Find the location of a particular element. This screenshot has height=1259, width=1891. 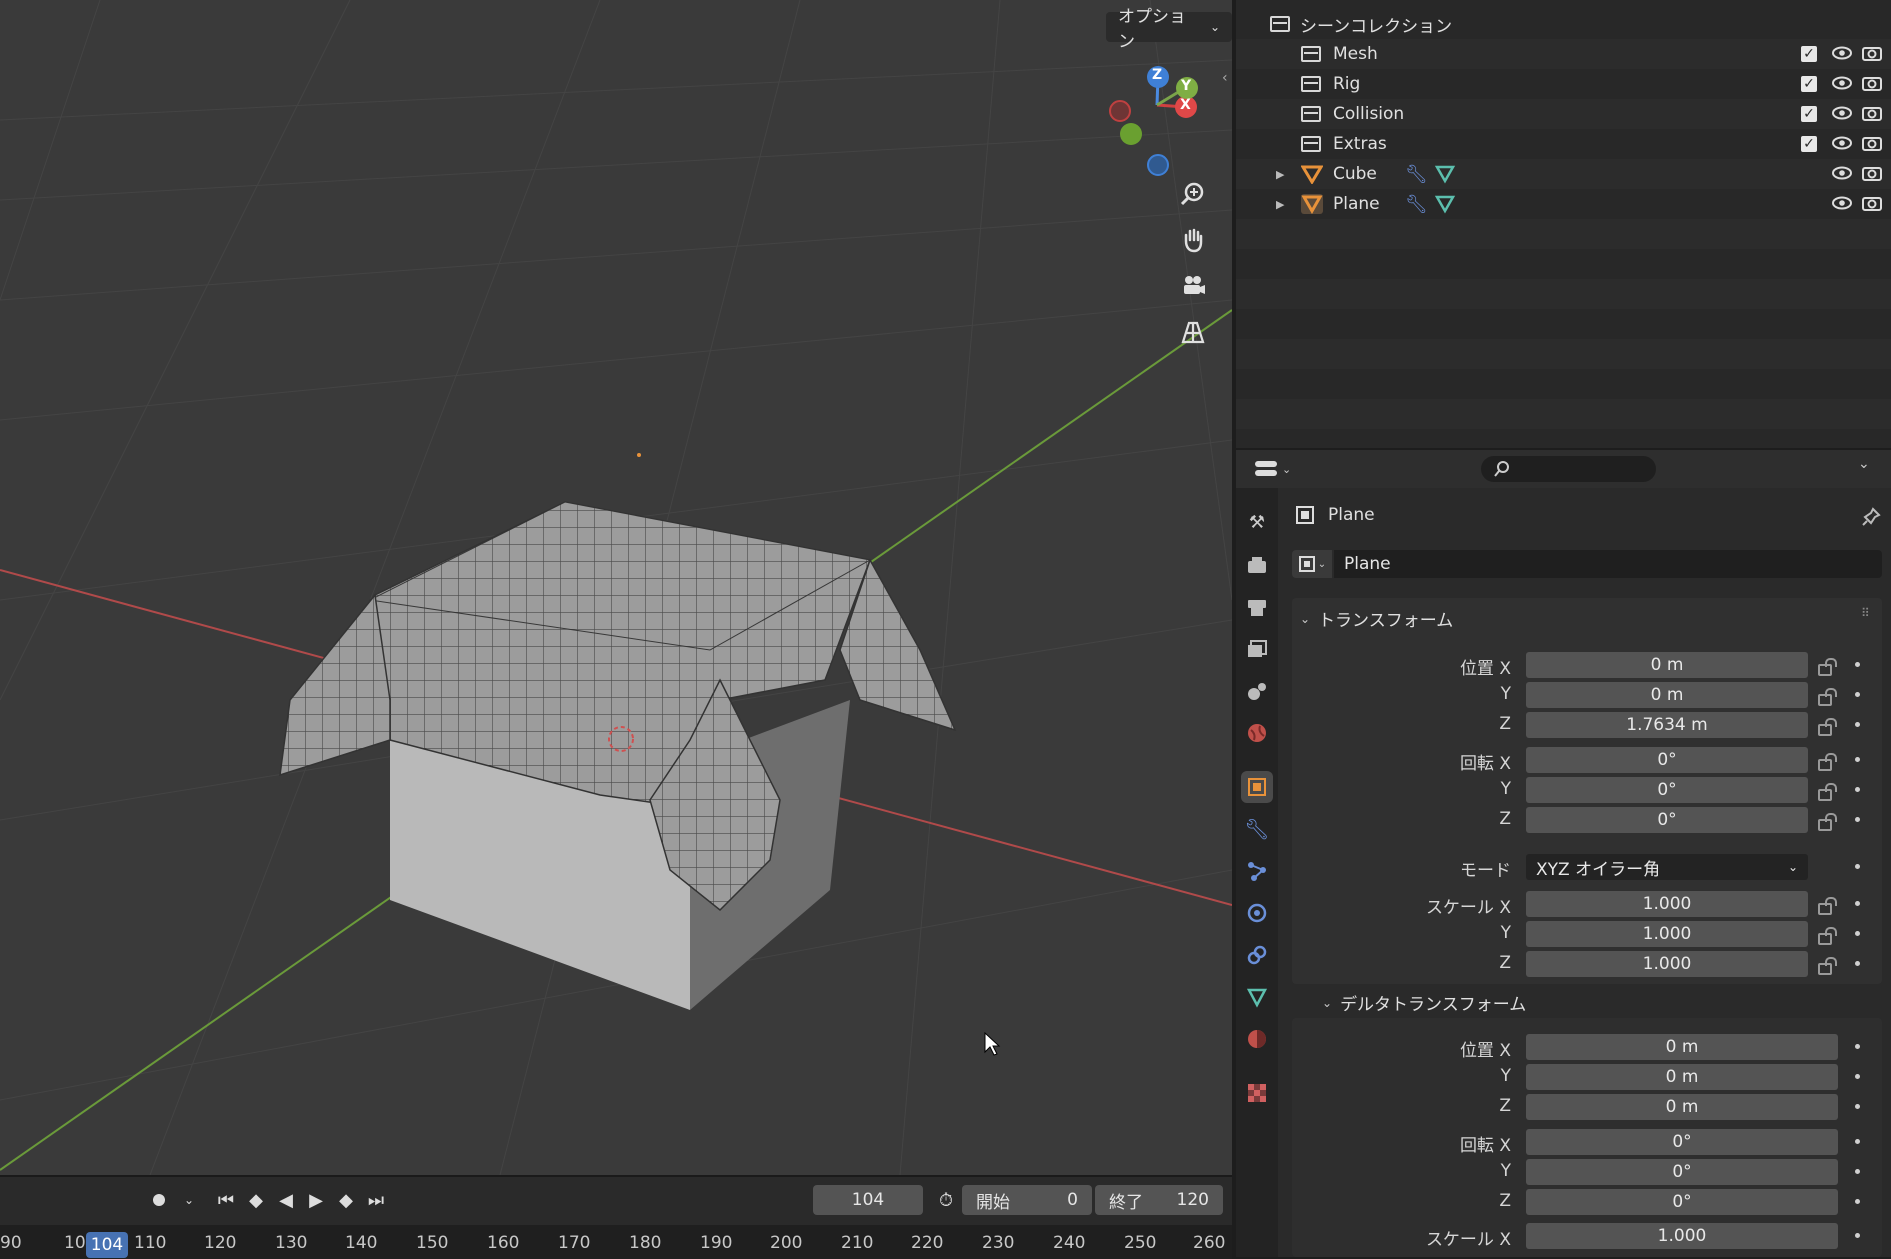

editor-type-dropdown: ⌄ is located at coordinates (1274, 469).